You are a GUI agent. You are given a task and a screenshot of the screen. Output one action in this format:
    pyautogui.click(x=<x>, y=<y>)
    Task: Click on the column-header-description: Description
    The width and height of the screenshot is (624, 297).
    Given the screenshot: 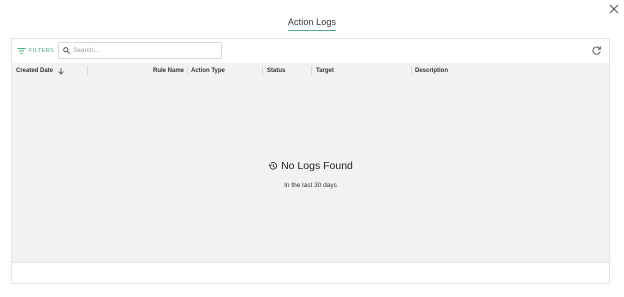 What is the action you would take?
    pyautogui.click(x=505, y=71)
    